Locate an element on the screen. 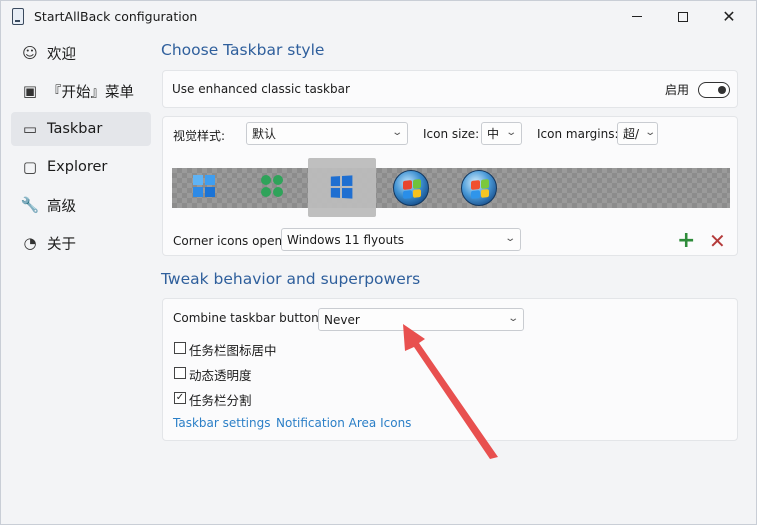  combine-buttons-select: Never ⌄ is located at coordinates (421, 319).